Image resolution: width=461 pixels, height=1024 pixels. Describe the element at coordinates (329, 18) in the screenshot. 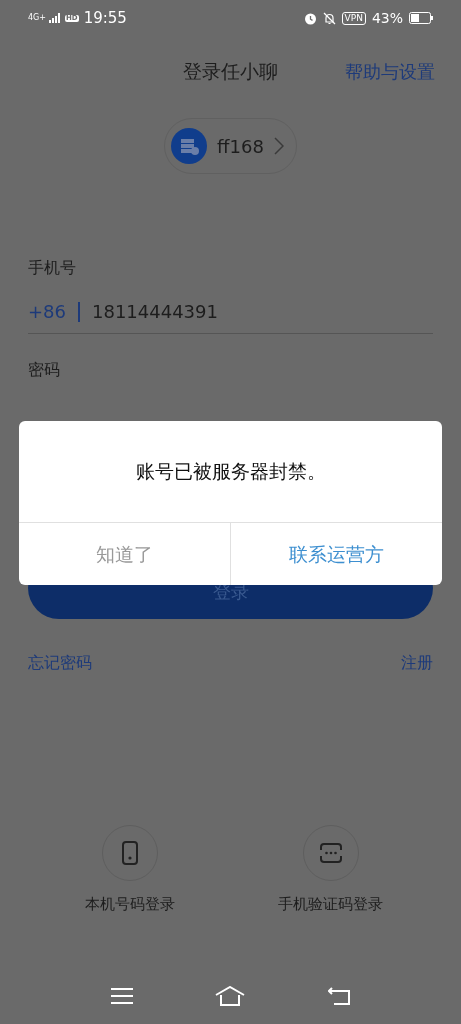

I see `mute-bell-icon` at that location.